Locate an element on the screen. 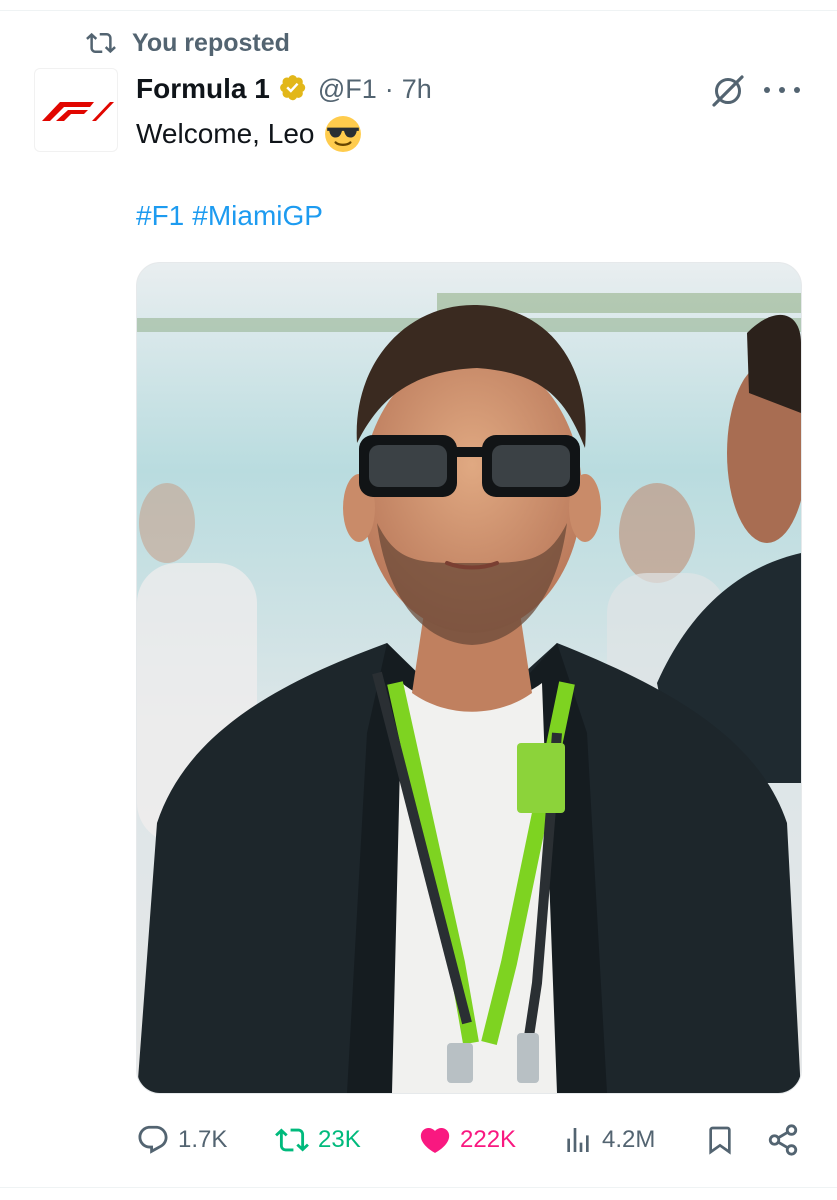  hashtag-link: #F1 is located at coordinates (160, 216).